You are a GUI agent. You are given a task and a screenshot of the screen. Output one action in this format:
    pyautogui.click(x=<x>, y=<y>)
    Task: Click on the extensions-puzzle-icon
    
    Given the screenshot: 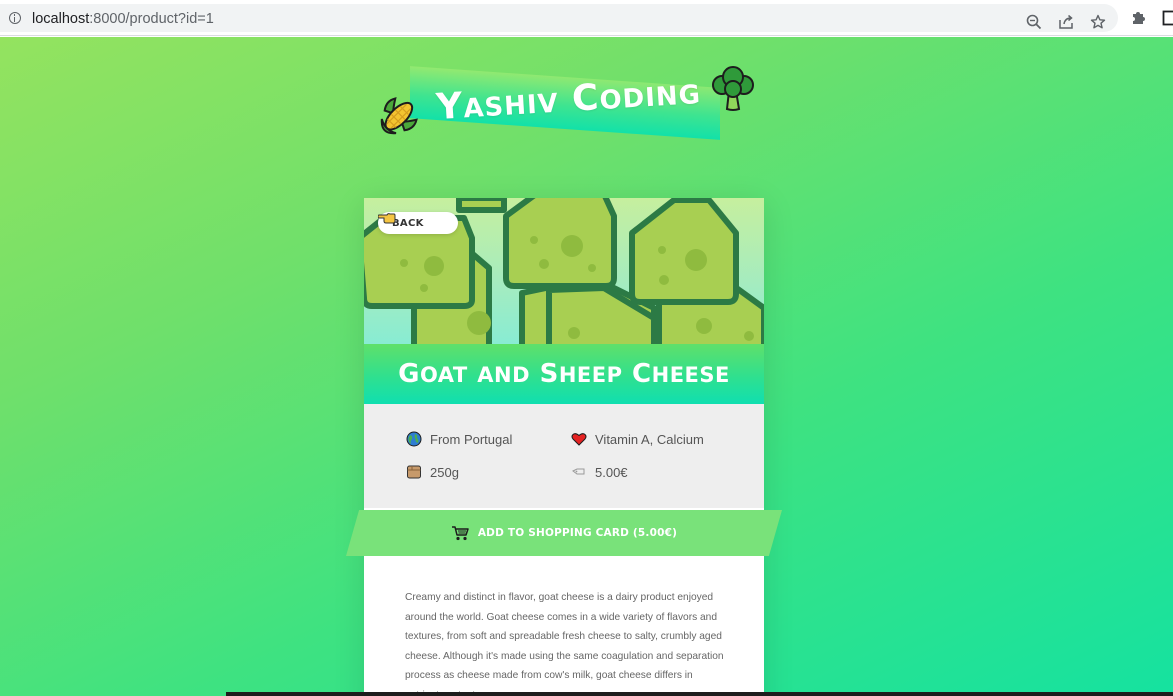 What is the action you would take?
    pyautogui.click(x=1138, y=18)
    